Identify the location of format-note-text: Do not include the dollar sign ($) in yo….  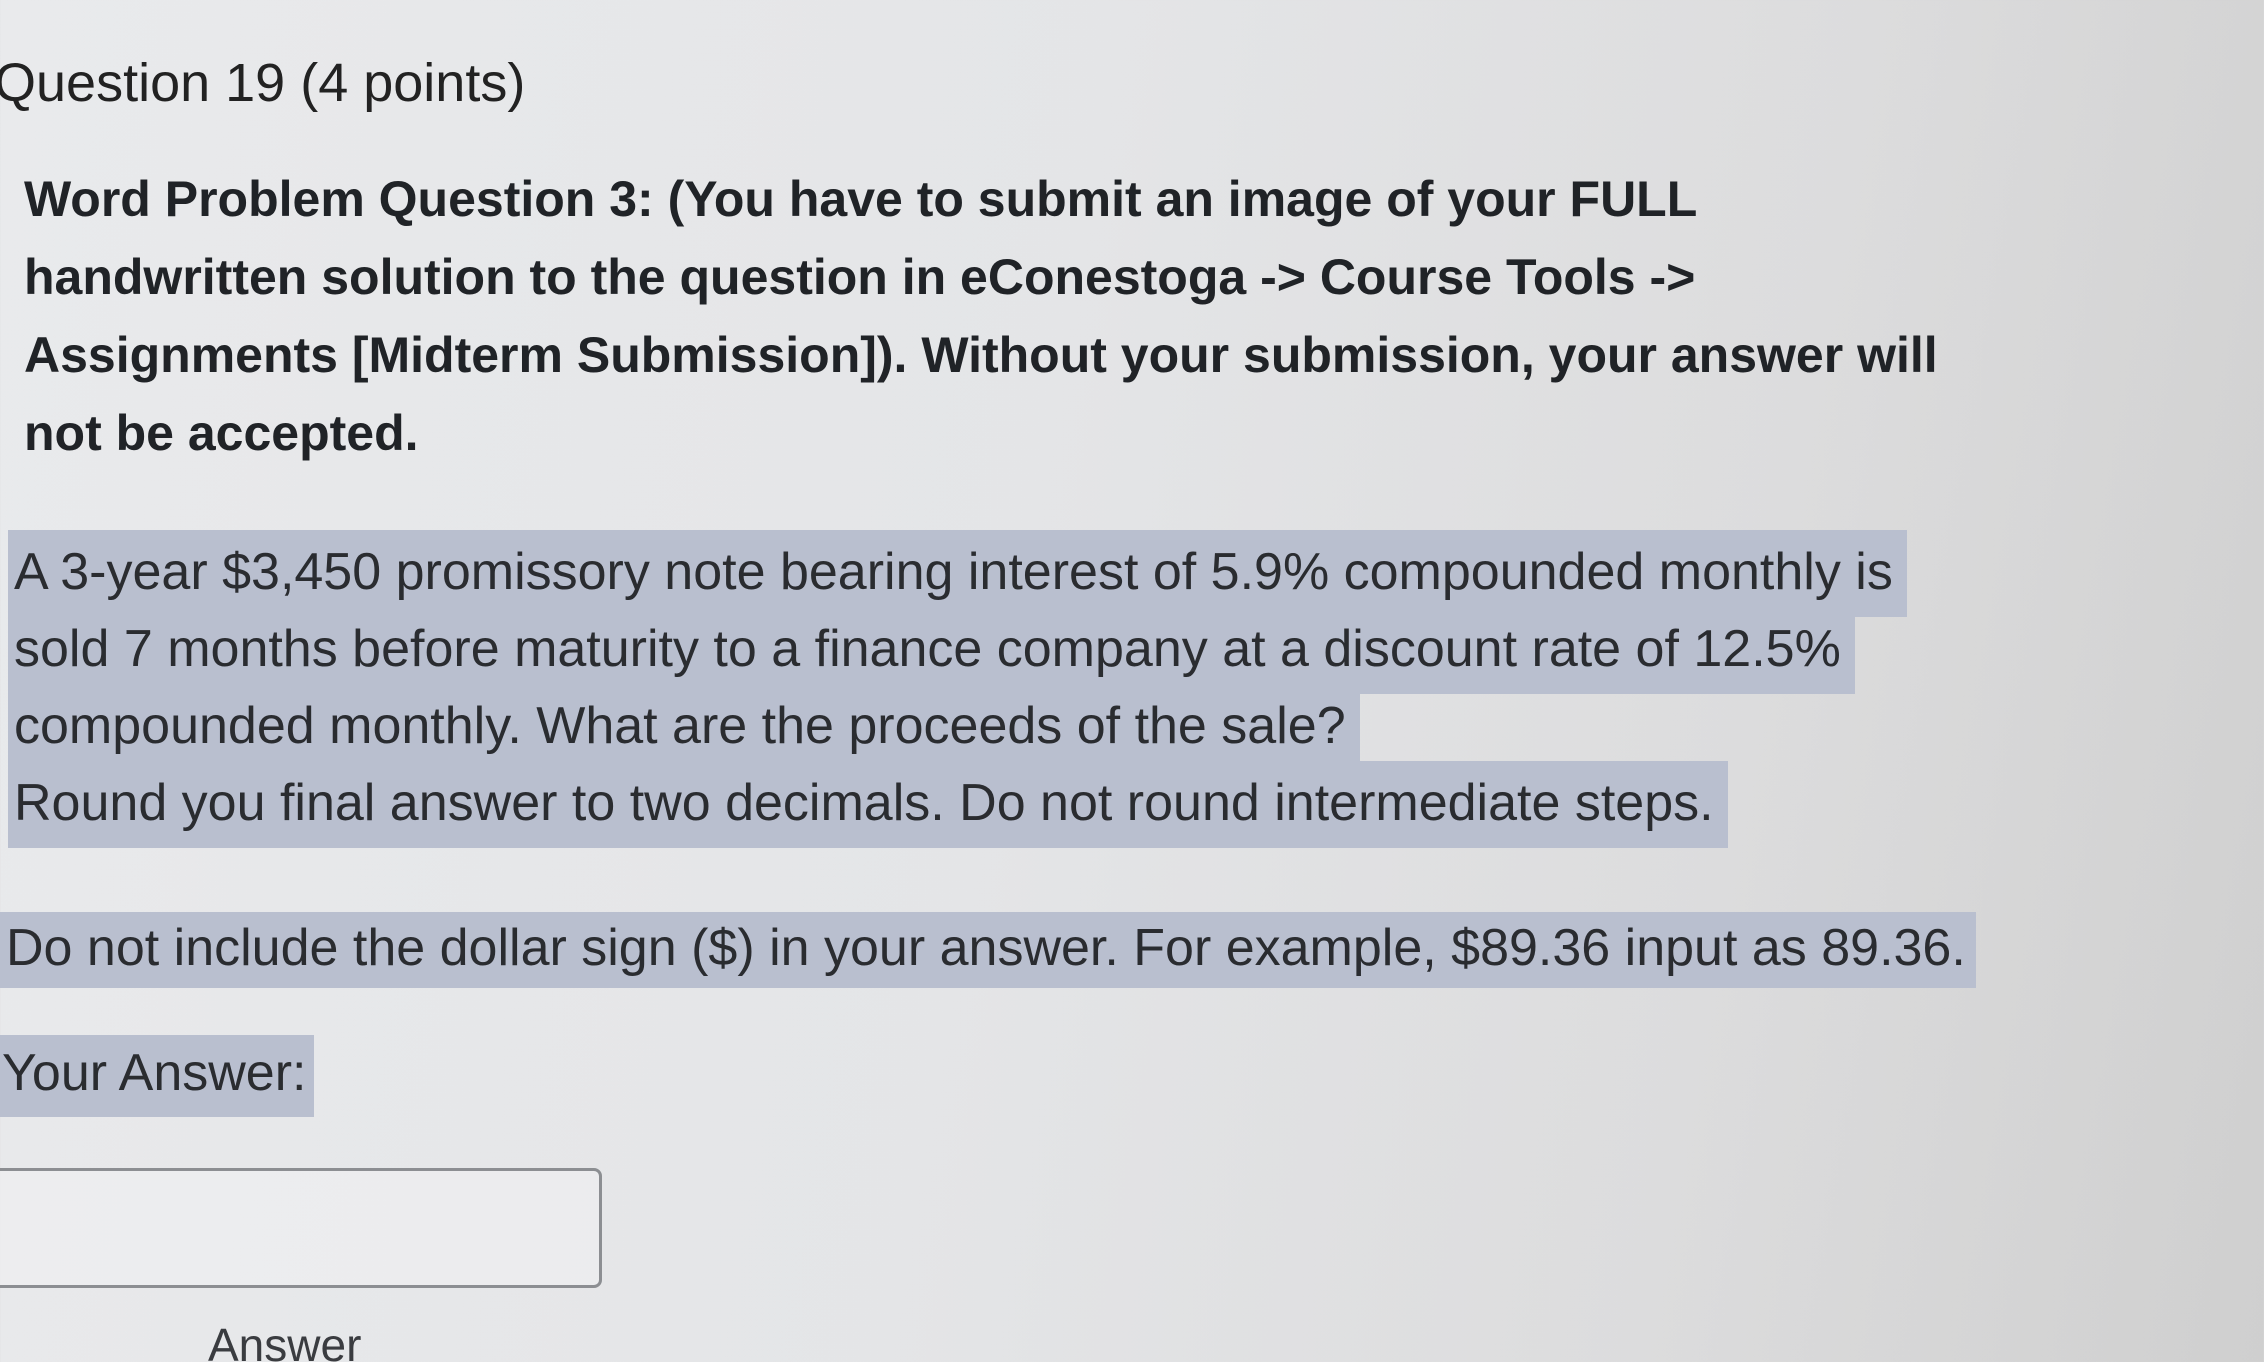
(988, 950).